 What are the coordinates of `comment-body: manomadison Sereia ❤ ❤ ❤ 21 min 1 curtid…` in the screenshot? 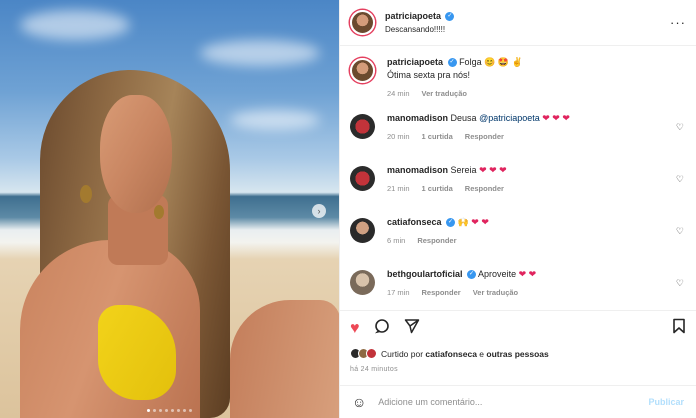 It's located at (536, 184).